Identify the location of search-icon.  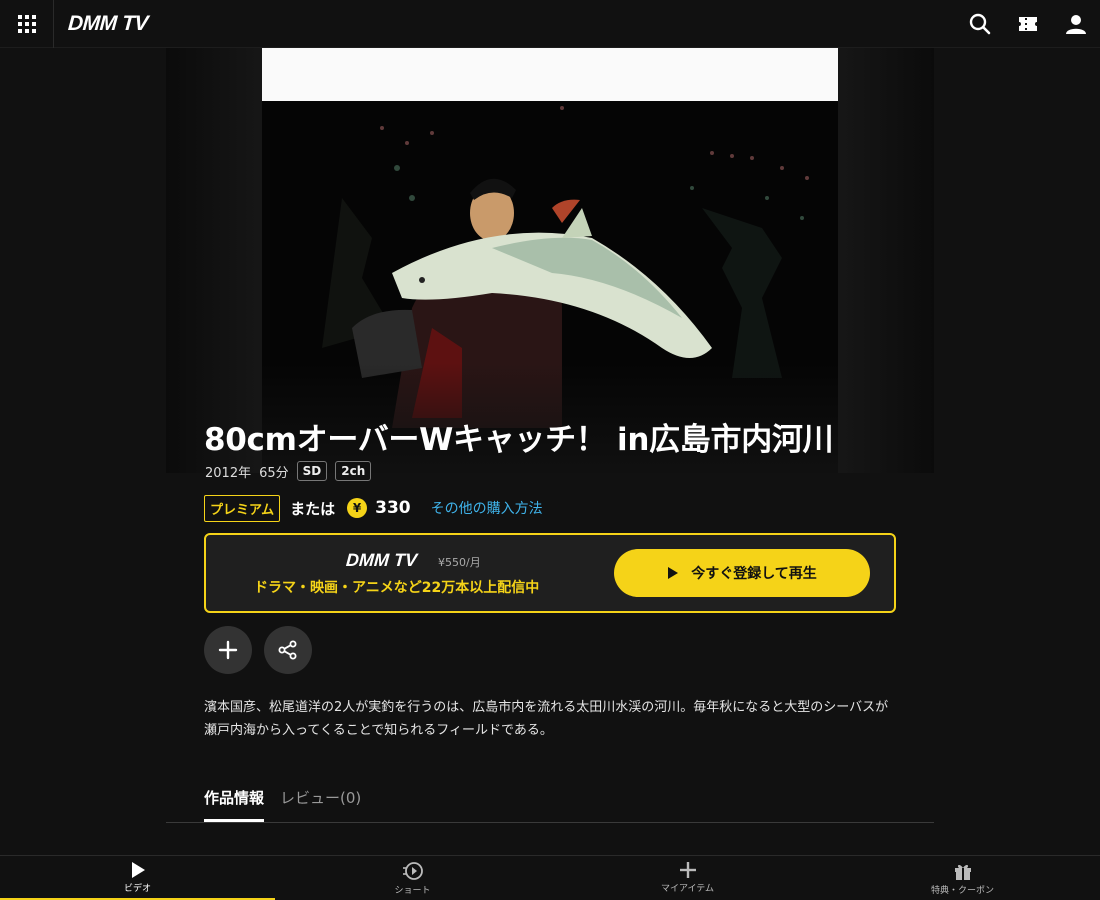
(980, 24).